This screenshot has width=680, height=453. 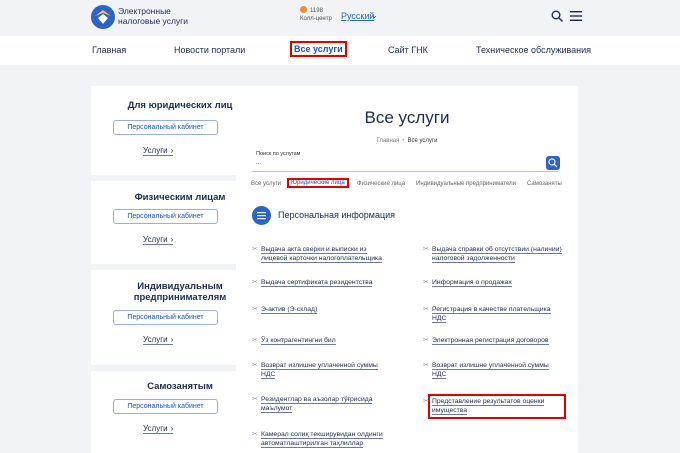 I want to click on tab-legal-entities: Юридические лица, so click(x=318, y=183).